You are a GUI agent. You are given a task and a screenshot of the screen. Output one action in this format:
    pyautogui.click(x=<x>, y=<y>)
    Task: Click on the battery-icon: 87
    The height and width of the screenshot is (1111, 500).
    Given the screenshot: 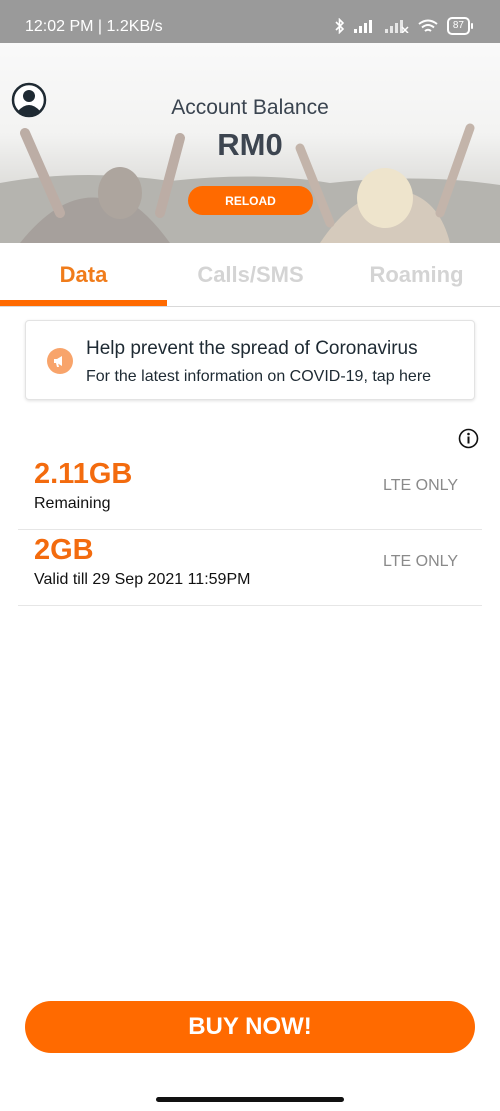 What is the action you would take?
    pyautogui.click(x=460, y=26)
    